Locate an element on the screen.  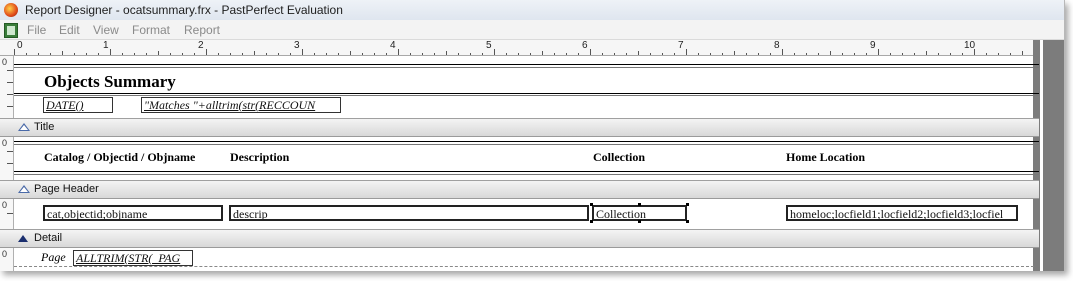
detail-band-bar: Detail is located at coordinates (519, 238).